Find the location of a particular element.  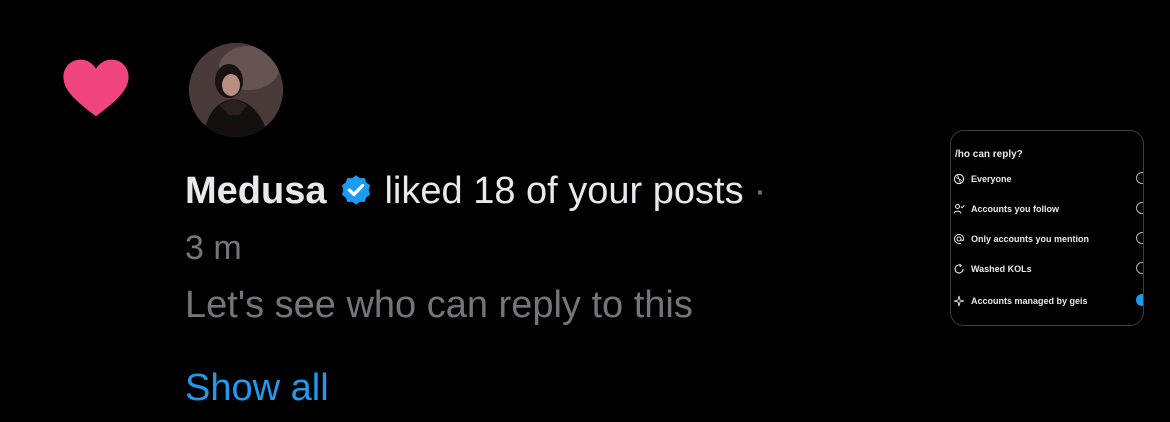

at-sign-icon is located at coordinates (959, 238).